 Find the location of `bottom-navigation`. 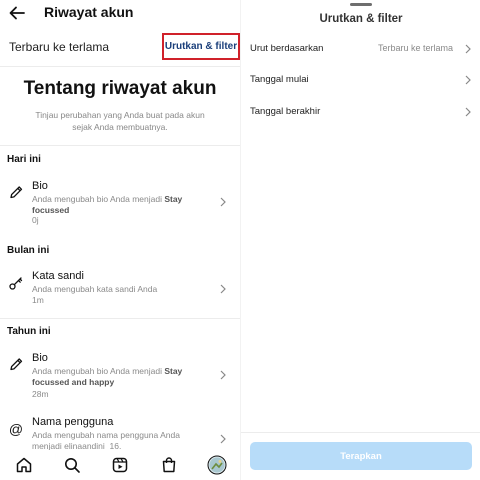

bottom-navigation is located at coordinates (120, 465).